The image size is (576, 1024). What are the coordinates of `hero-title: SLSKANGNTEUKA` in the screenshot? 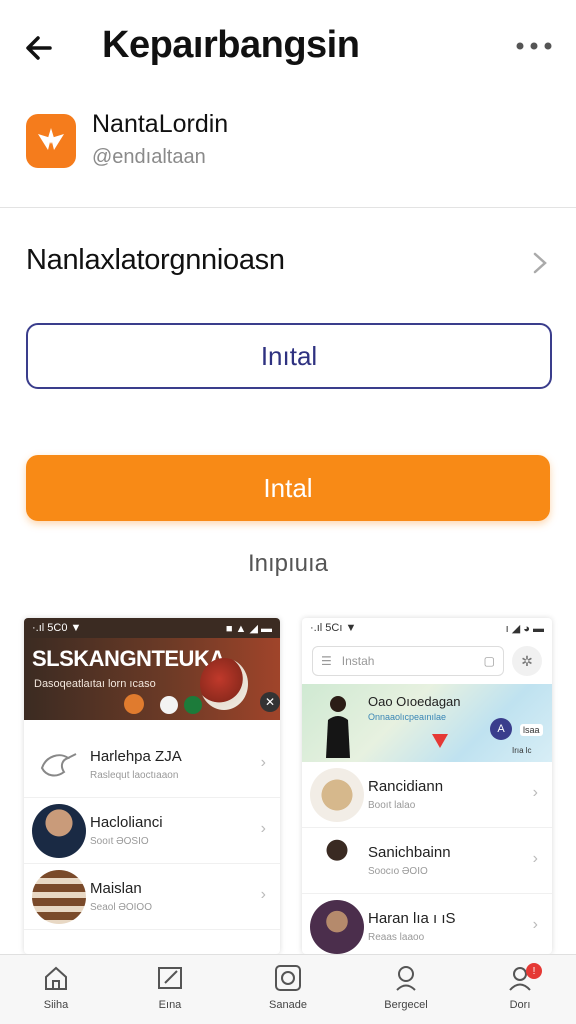 It's located at (128, 658).